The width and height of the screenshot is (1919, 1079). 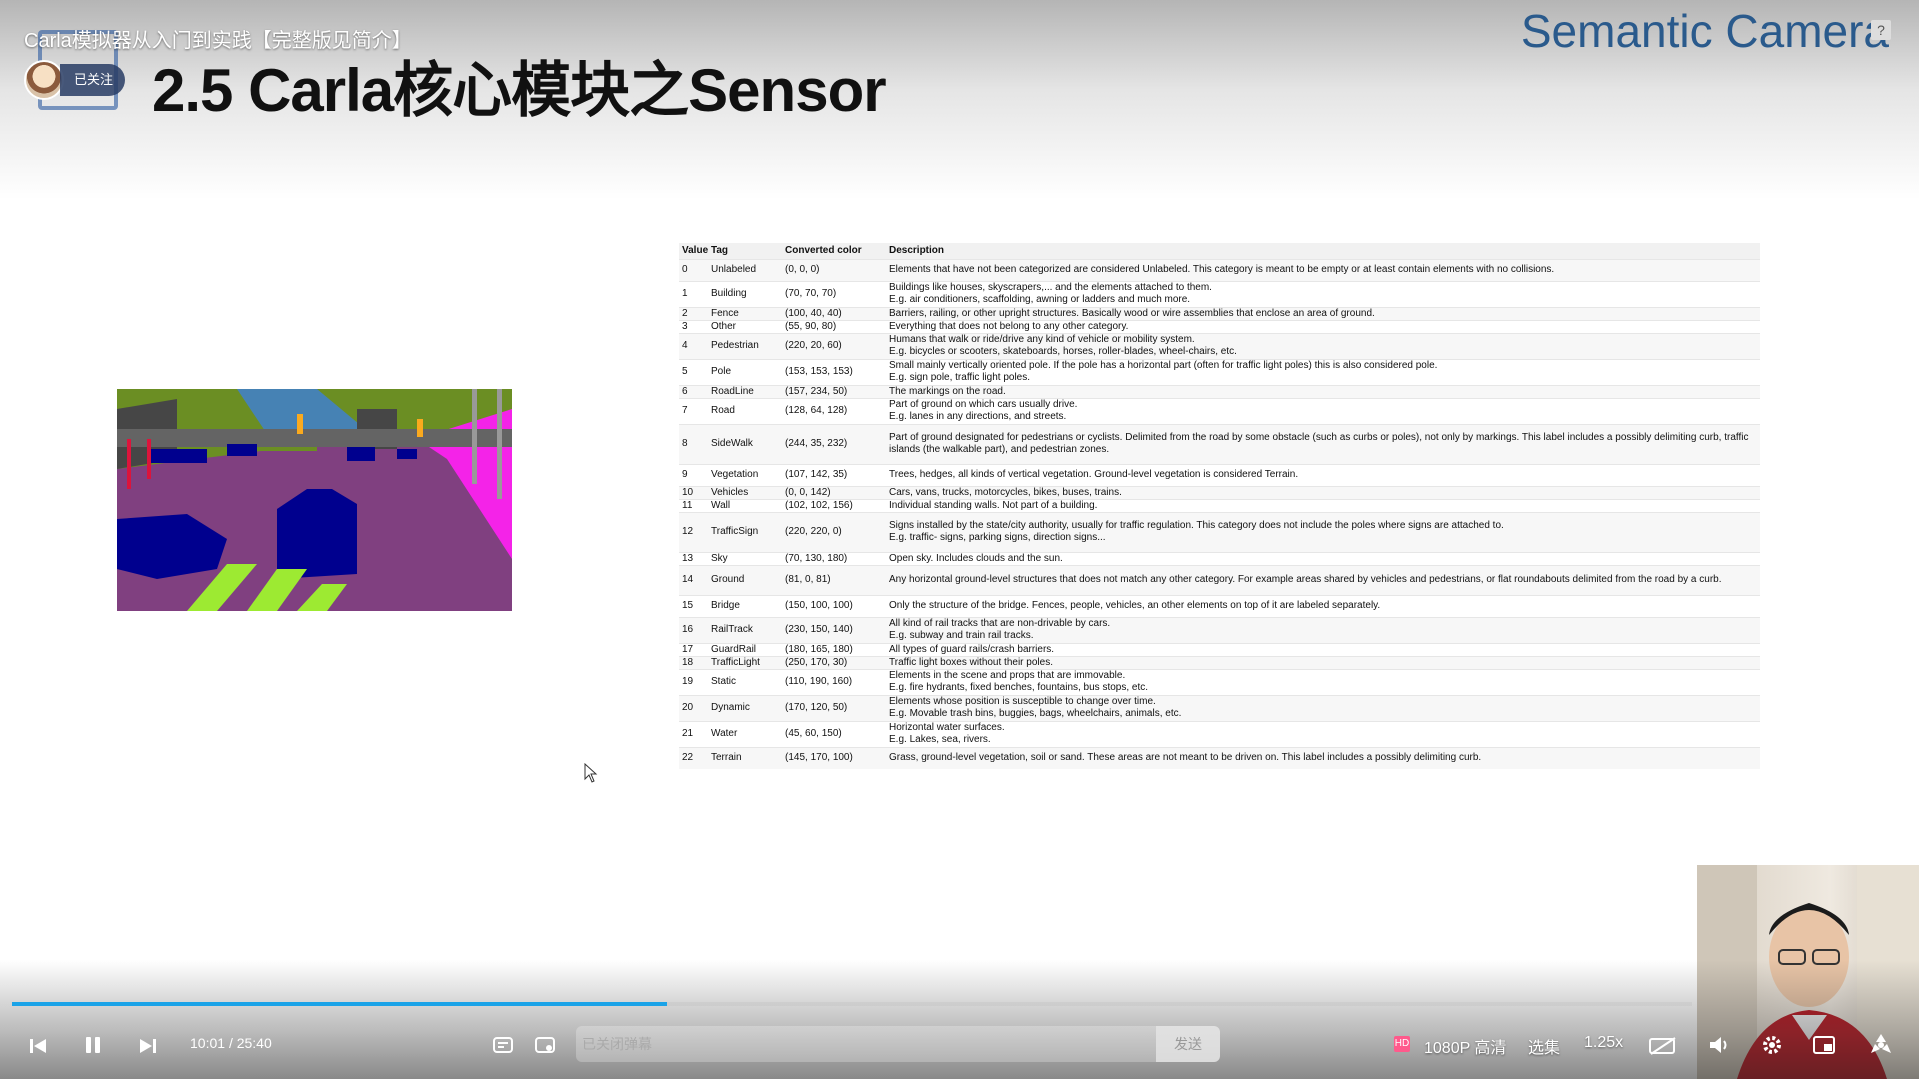 What do you see at coordinates (834, 251) in the screenshot?
I see `header-converted-color: Converted color` at bounding box center [834, 251].